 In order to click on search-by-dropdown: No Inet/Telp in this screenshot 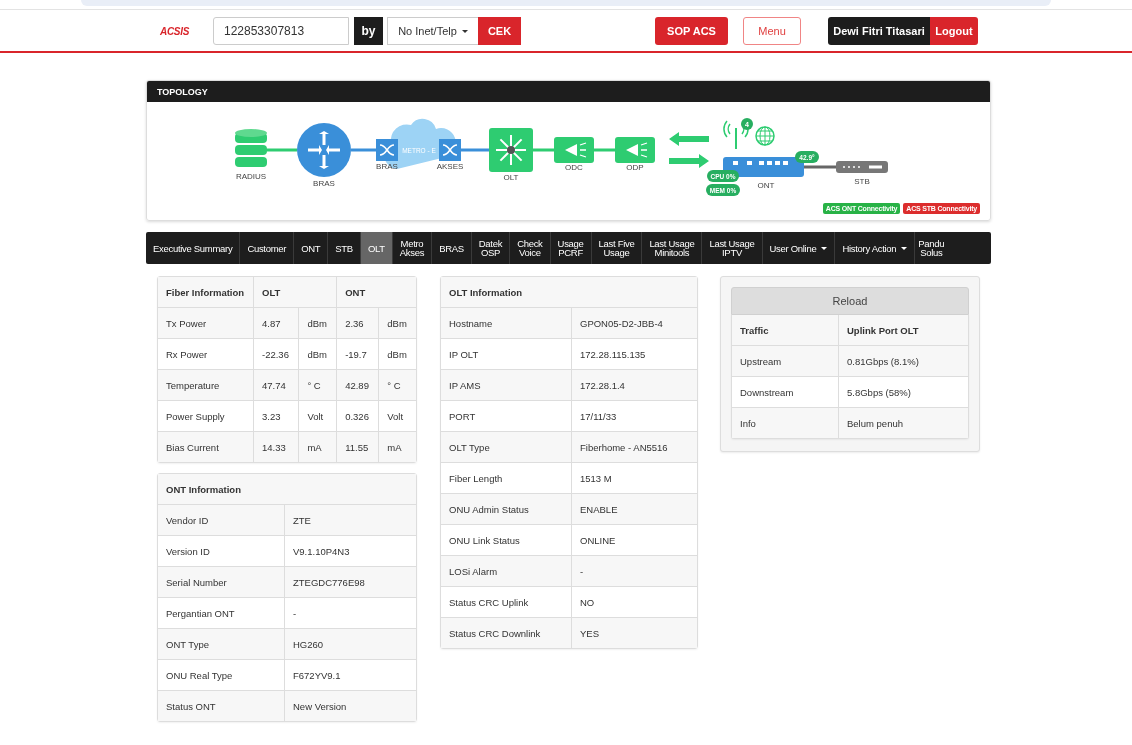, I will do `click(432, 31)`.